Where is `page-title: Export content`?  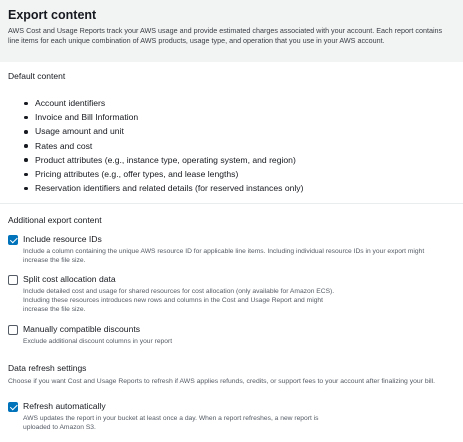 page-title: Export content is located at coordinates (52, 15).